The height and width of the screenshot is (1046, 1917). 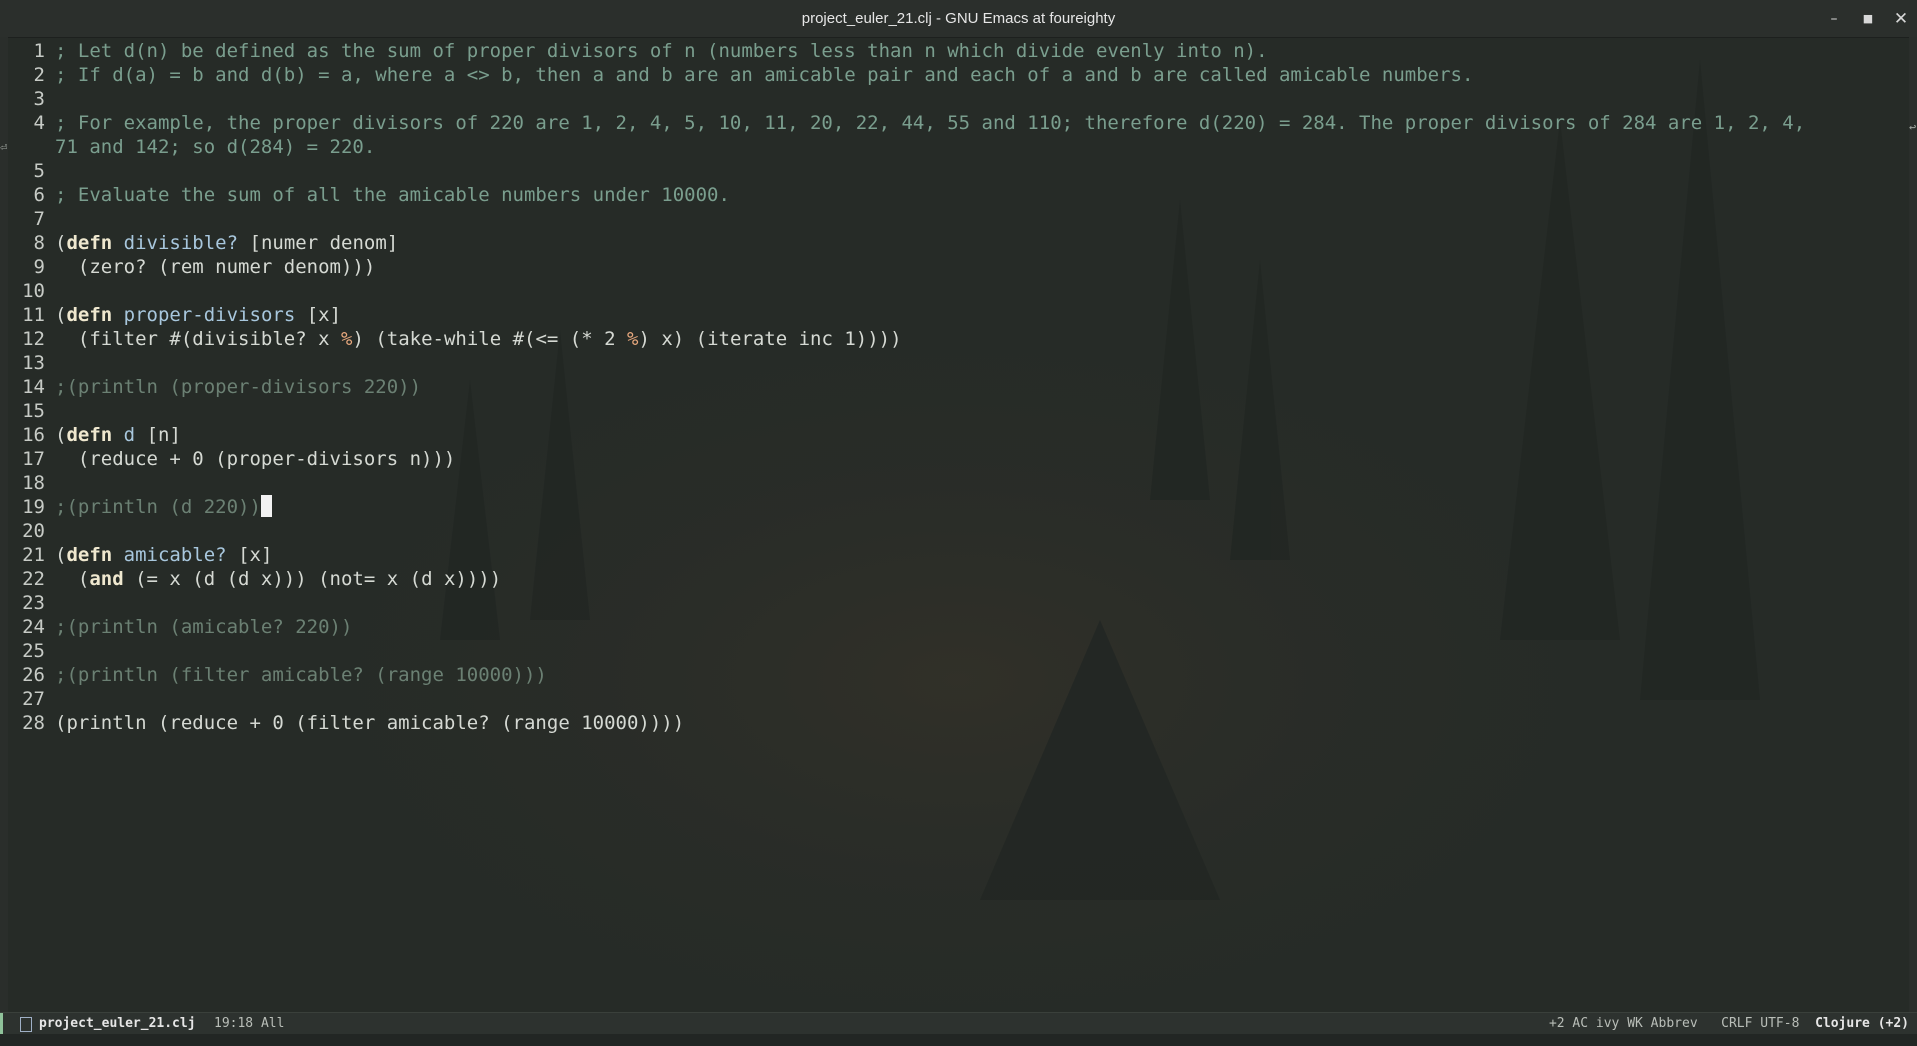 I want to click on line-number: 5, so click(x=39, y=171).